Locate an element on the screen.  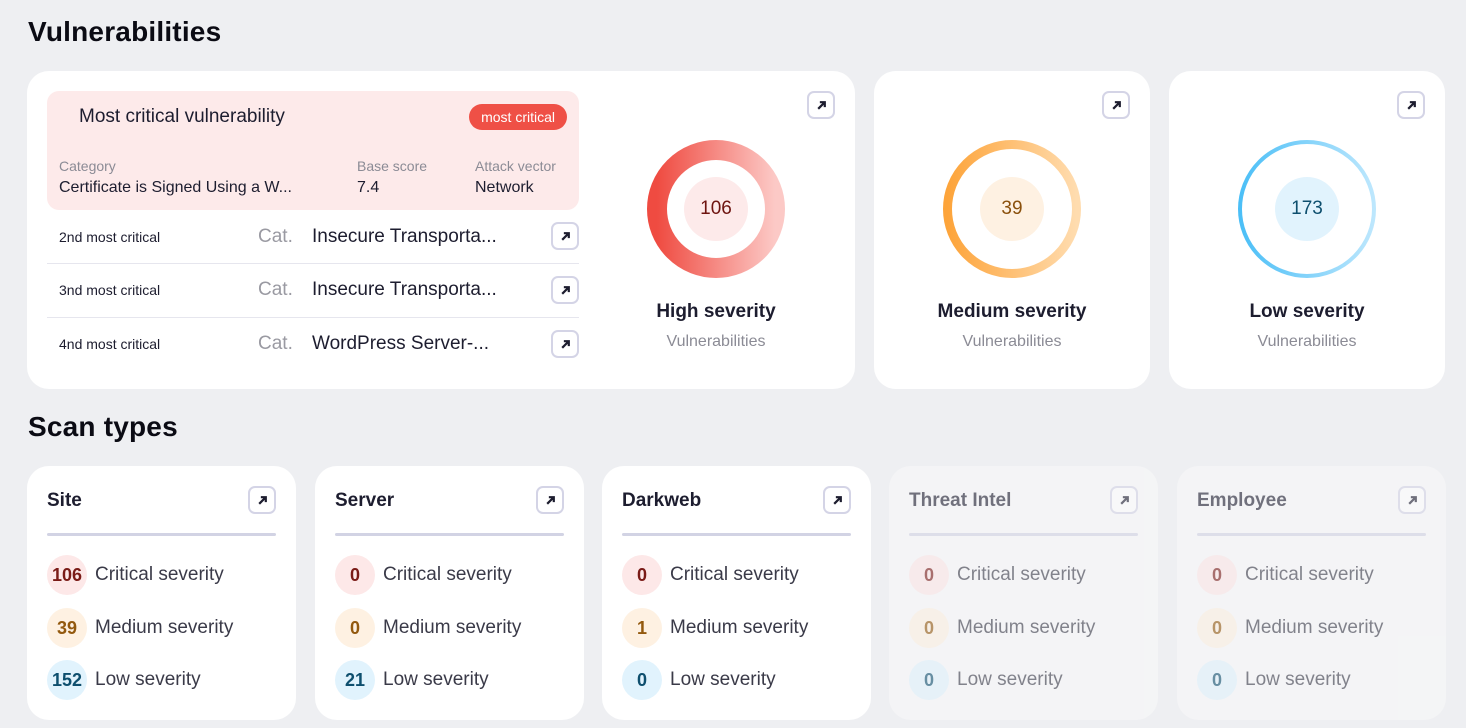
open-low-severity-button is located at coordinates (1411, 105).